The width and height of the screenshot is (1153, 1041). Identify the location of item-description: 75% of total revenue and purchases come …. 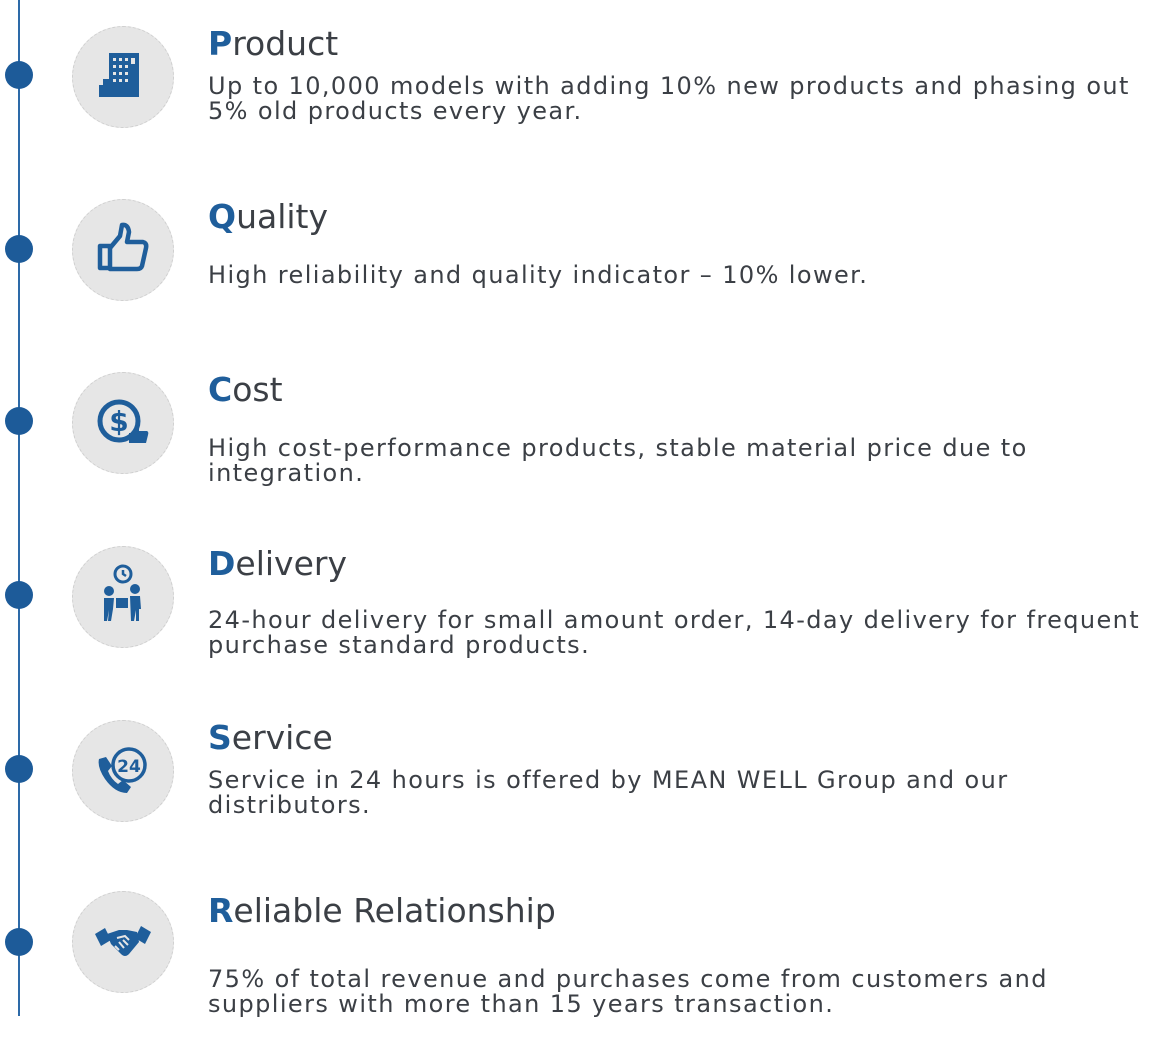
(628, 991).